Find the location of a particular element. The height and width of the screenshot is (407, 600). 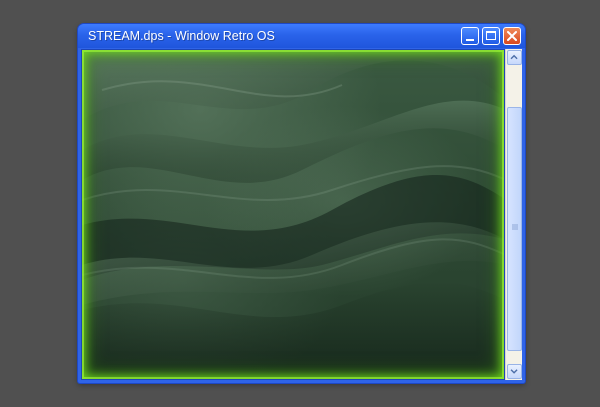

scroll-up-button is located at coordinates (514, 57).